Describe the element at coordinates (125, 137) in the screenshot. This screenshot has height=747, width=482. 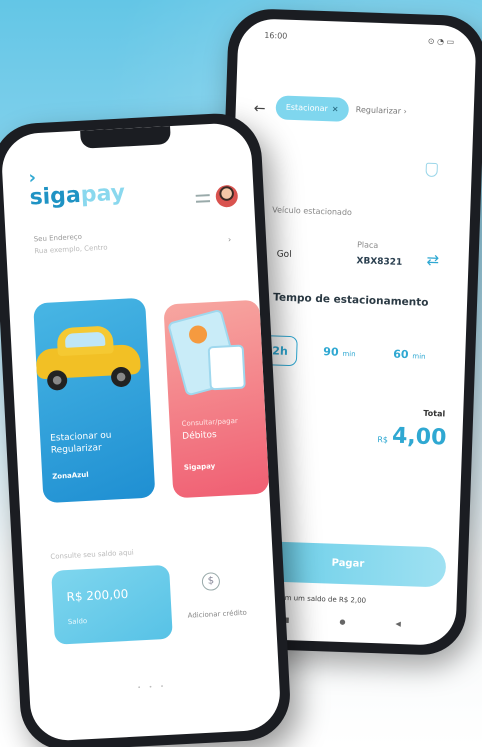
I see `phone-notch` at that location.